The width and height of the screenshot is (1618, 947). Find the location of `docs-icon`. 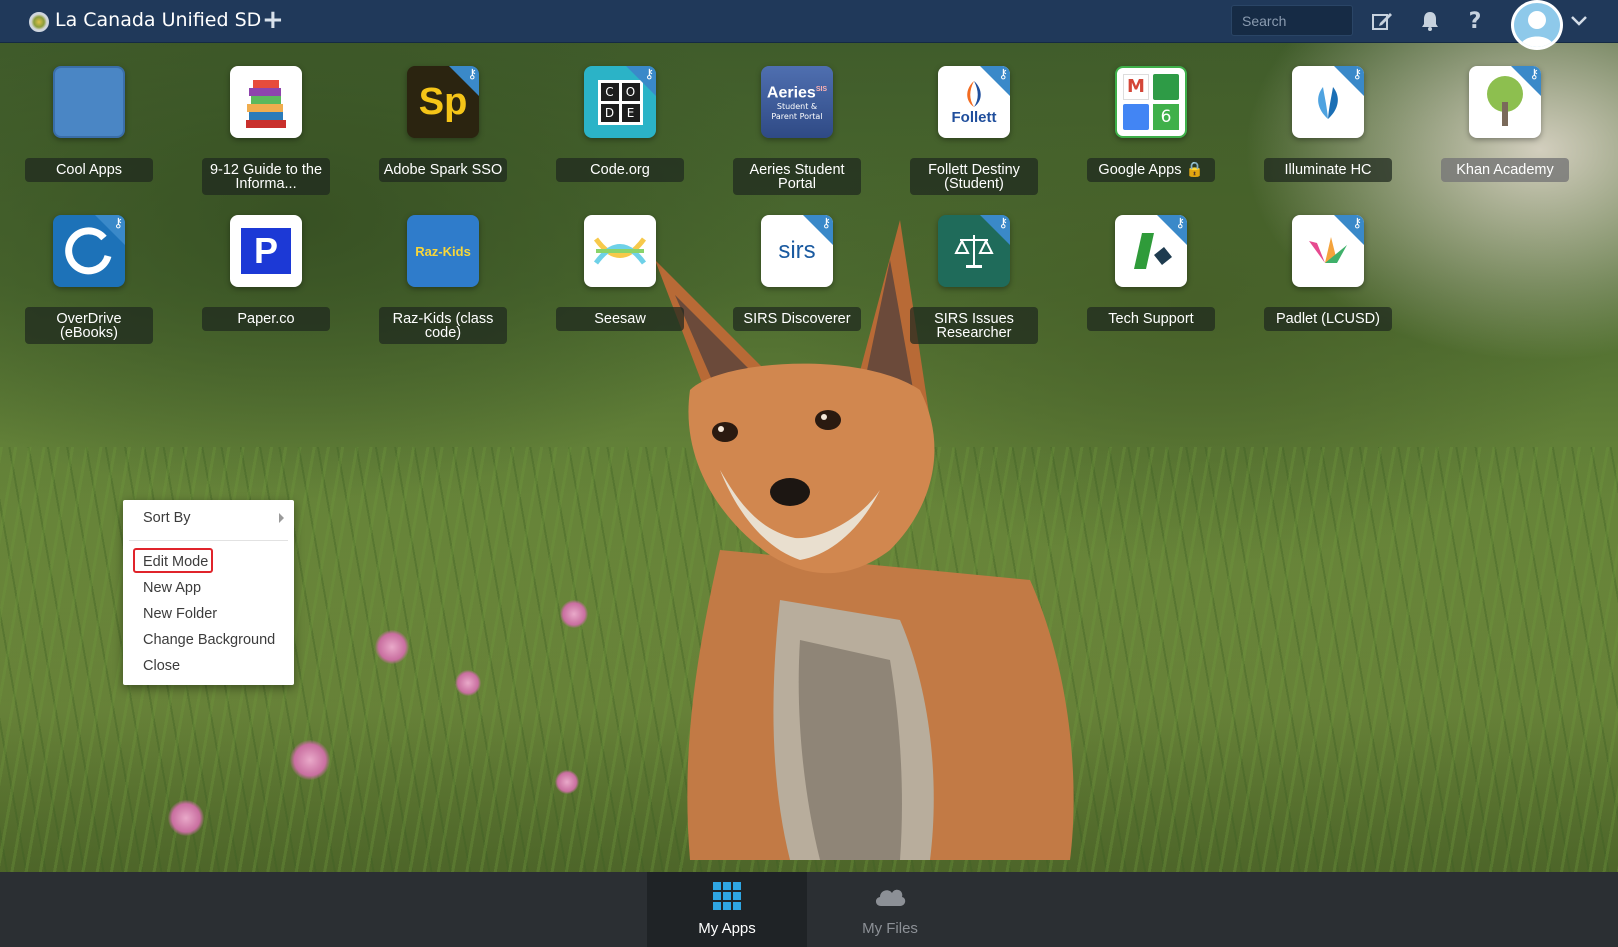

docs-icon is located at coordinates (1136, 117).